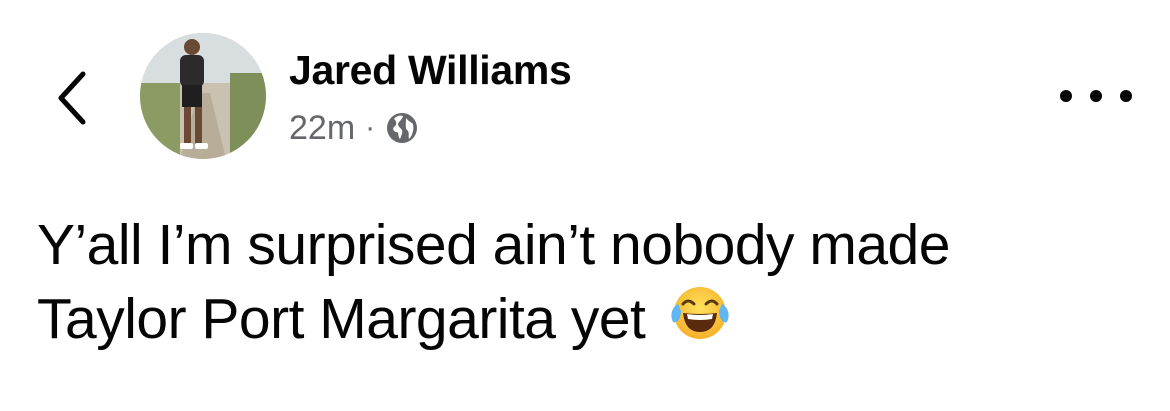 The height and width of the screenshot is (411, 1170). Describe the element at coordinates (402, 128) in the screenshot. I see `globe-icon` at that location.